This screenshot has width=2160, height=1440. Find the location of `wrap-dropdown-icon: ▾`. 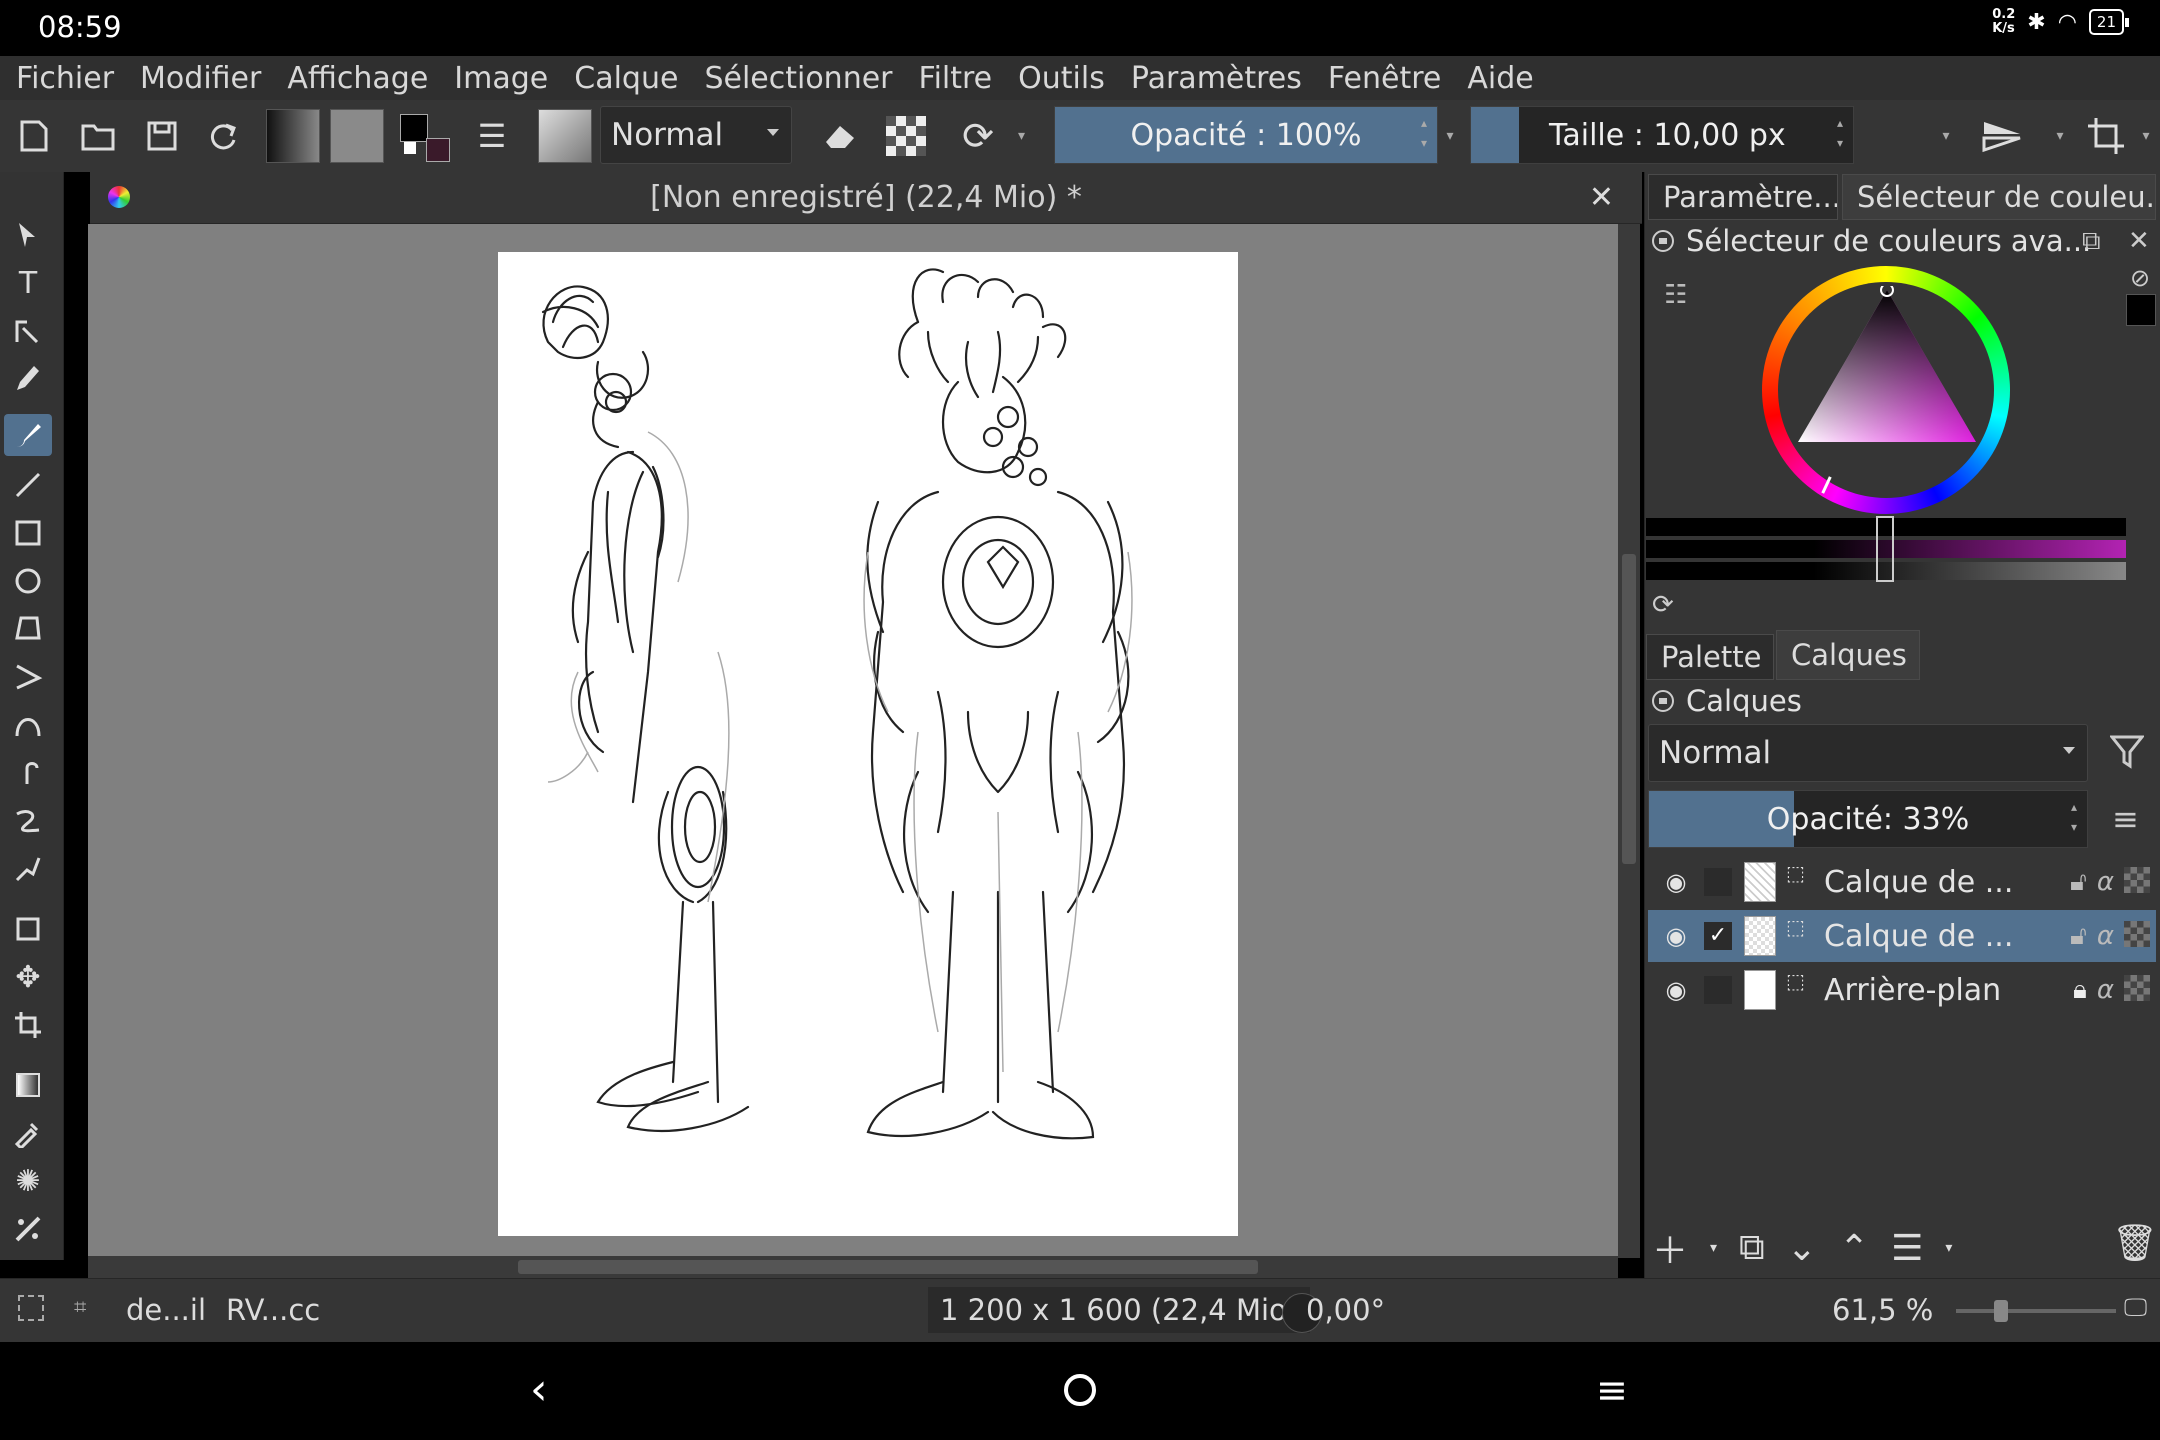

wrap-dropdown-icon: ▾ is located at coordinates (2145, 136).